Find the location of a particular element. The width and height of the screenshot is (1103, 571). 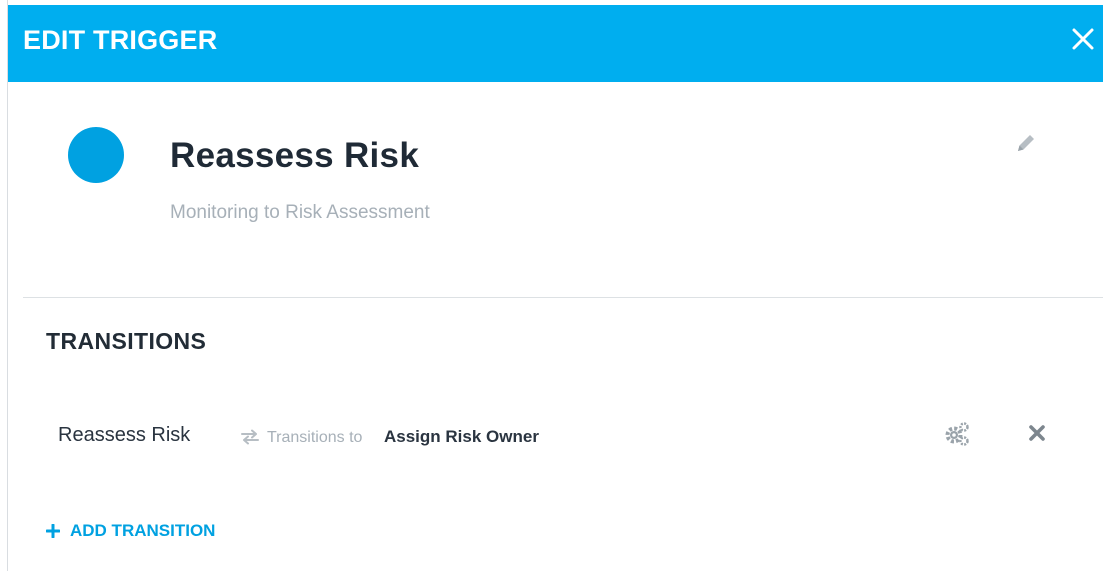

x-icon is located at coordinates (1037, 433).